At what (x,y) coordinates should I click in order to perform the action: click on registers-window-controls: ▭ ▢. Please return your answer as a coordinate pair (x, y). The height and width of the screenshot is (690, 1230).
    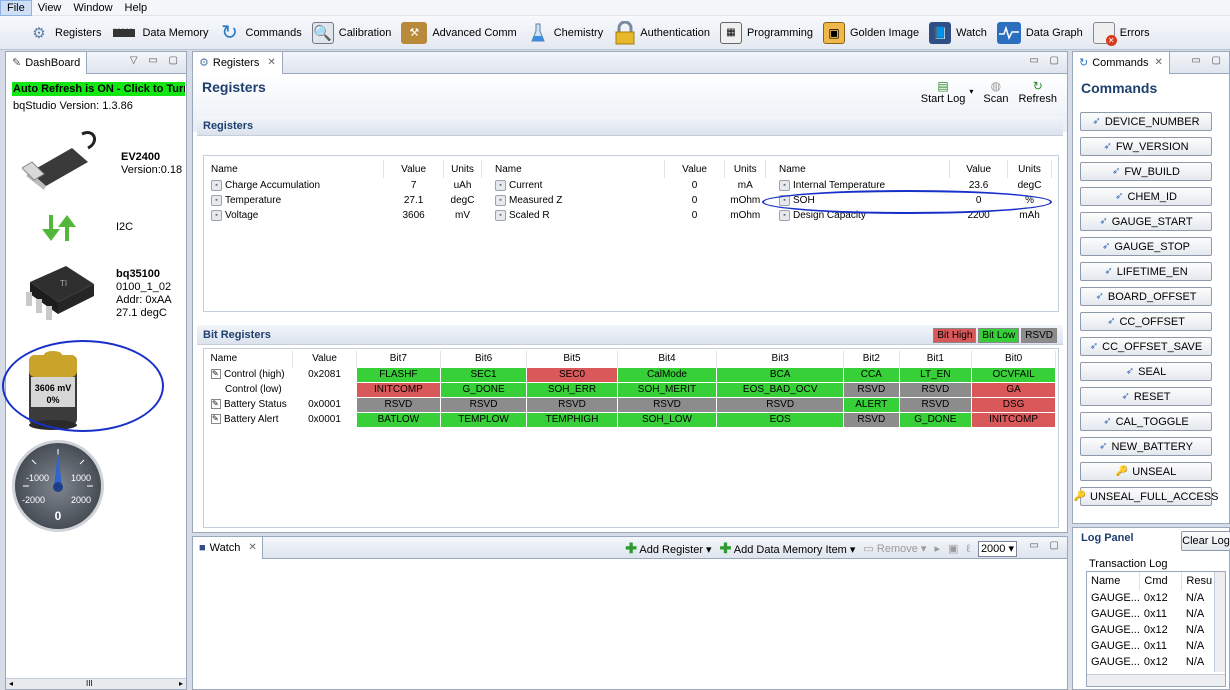
    Looking at the image, I should click on (1046, 60).